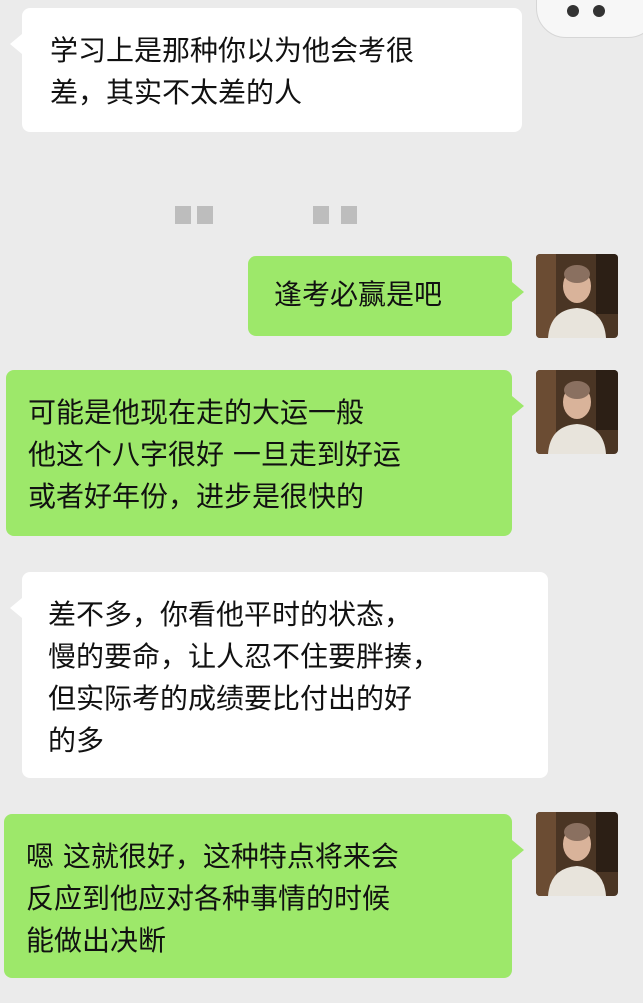  Describe the element at coordinates (176, 92) in the screenshot. I see `message-text-line: 差，其实不太差的人` at that location.